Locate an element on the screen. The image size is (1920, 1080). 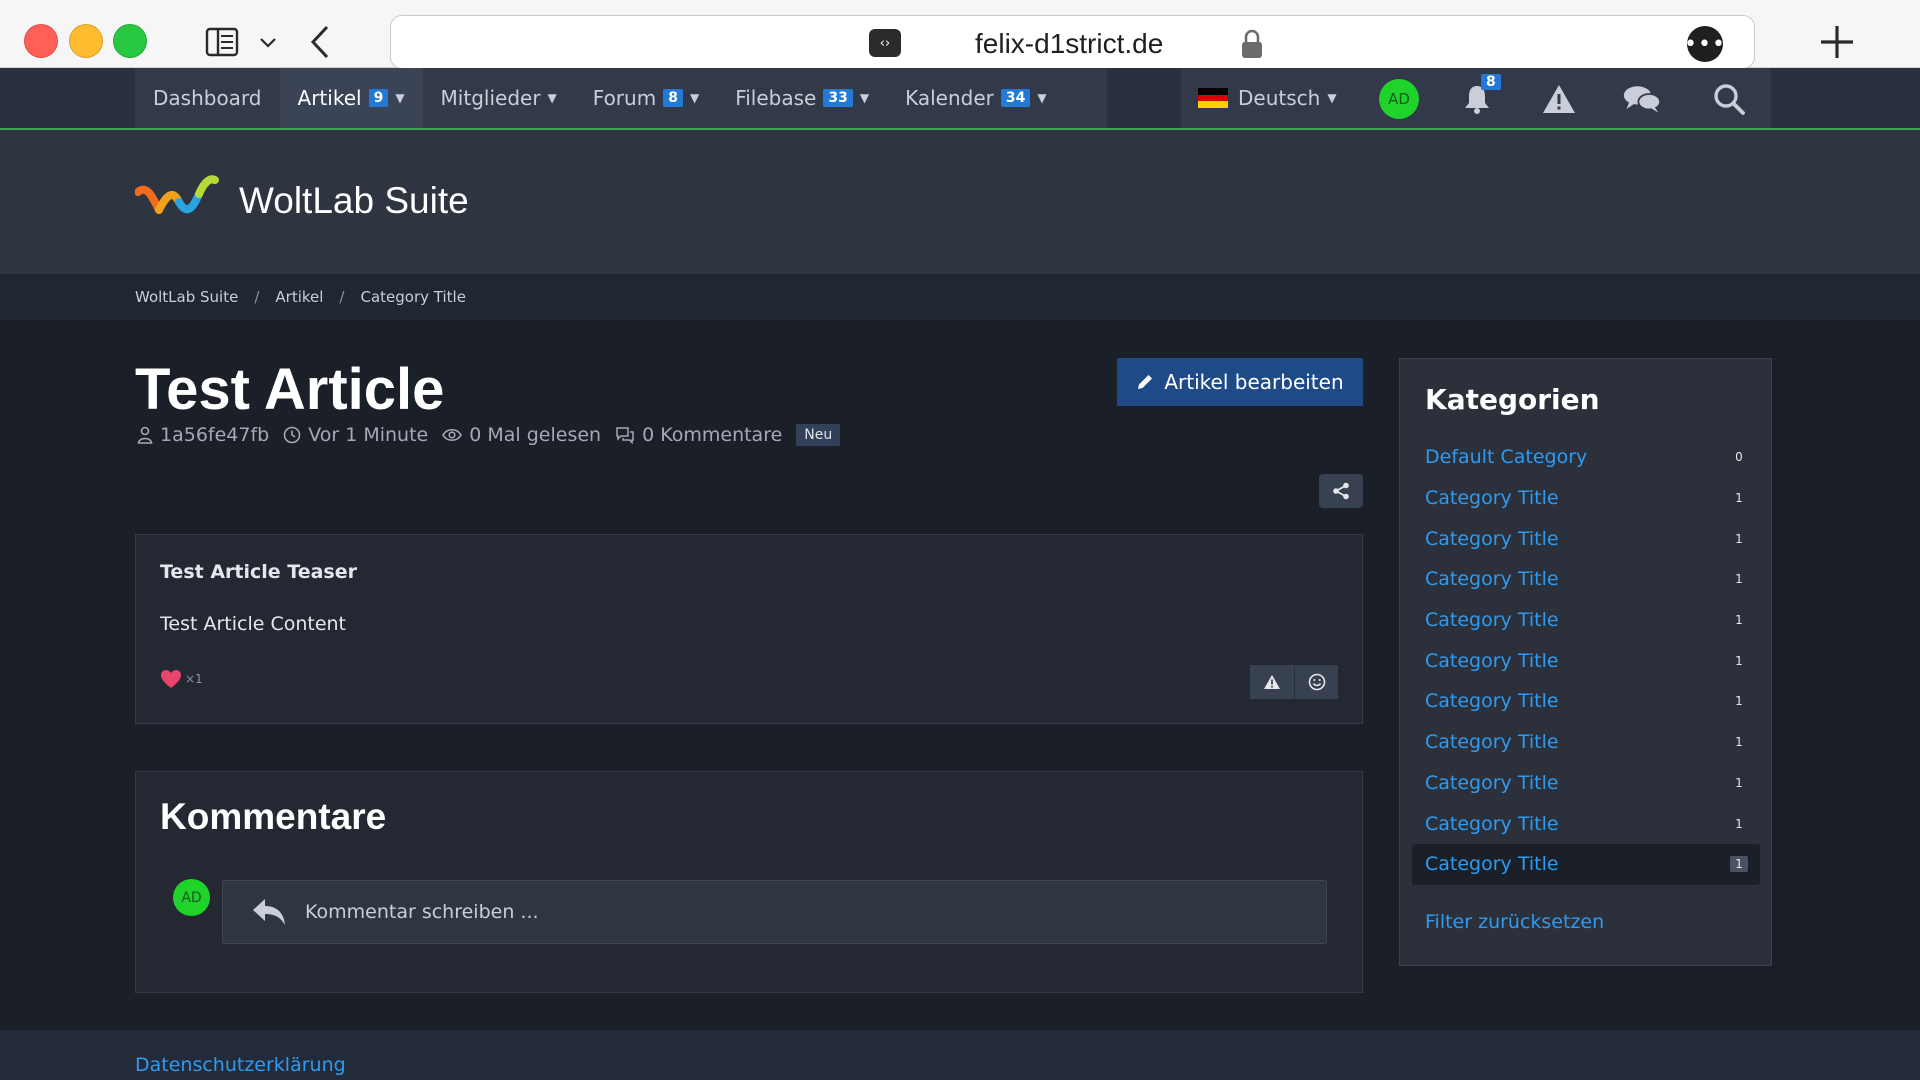
avatar: AD is located at coordinates (191, 897).